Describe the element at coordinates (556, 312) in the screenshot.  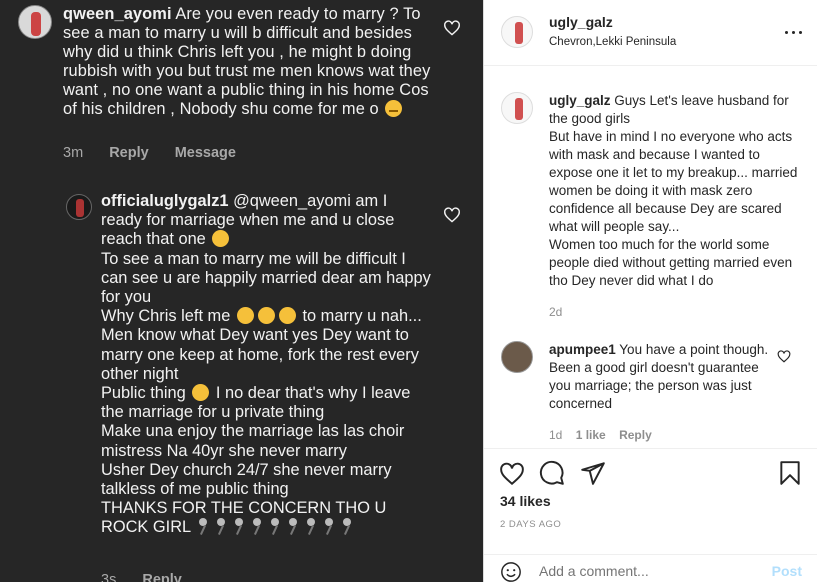
I see `caption-time: 2d` at that location.